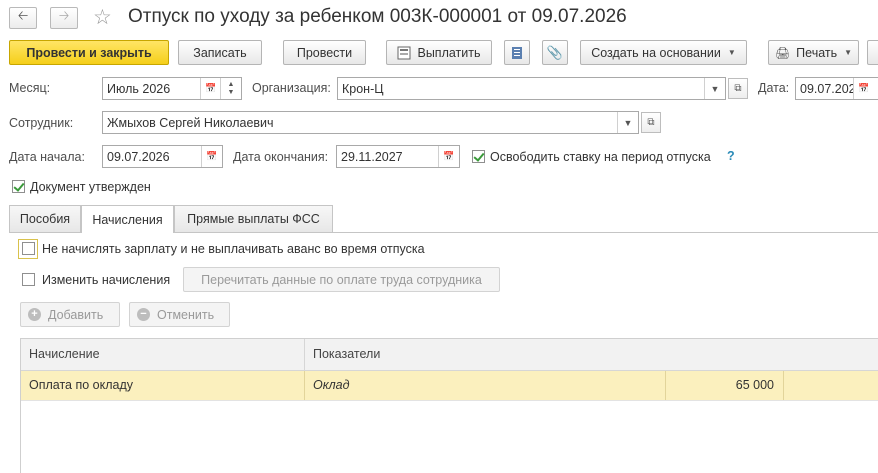  I want to click on document-approved-checkbox, so click(18, 186).